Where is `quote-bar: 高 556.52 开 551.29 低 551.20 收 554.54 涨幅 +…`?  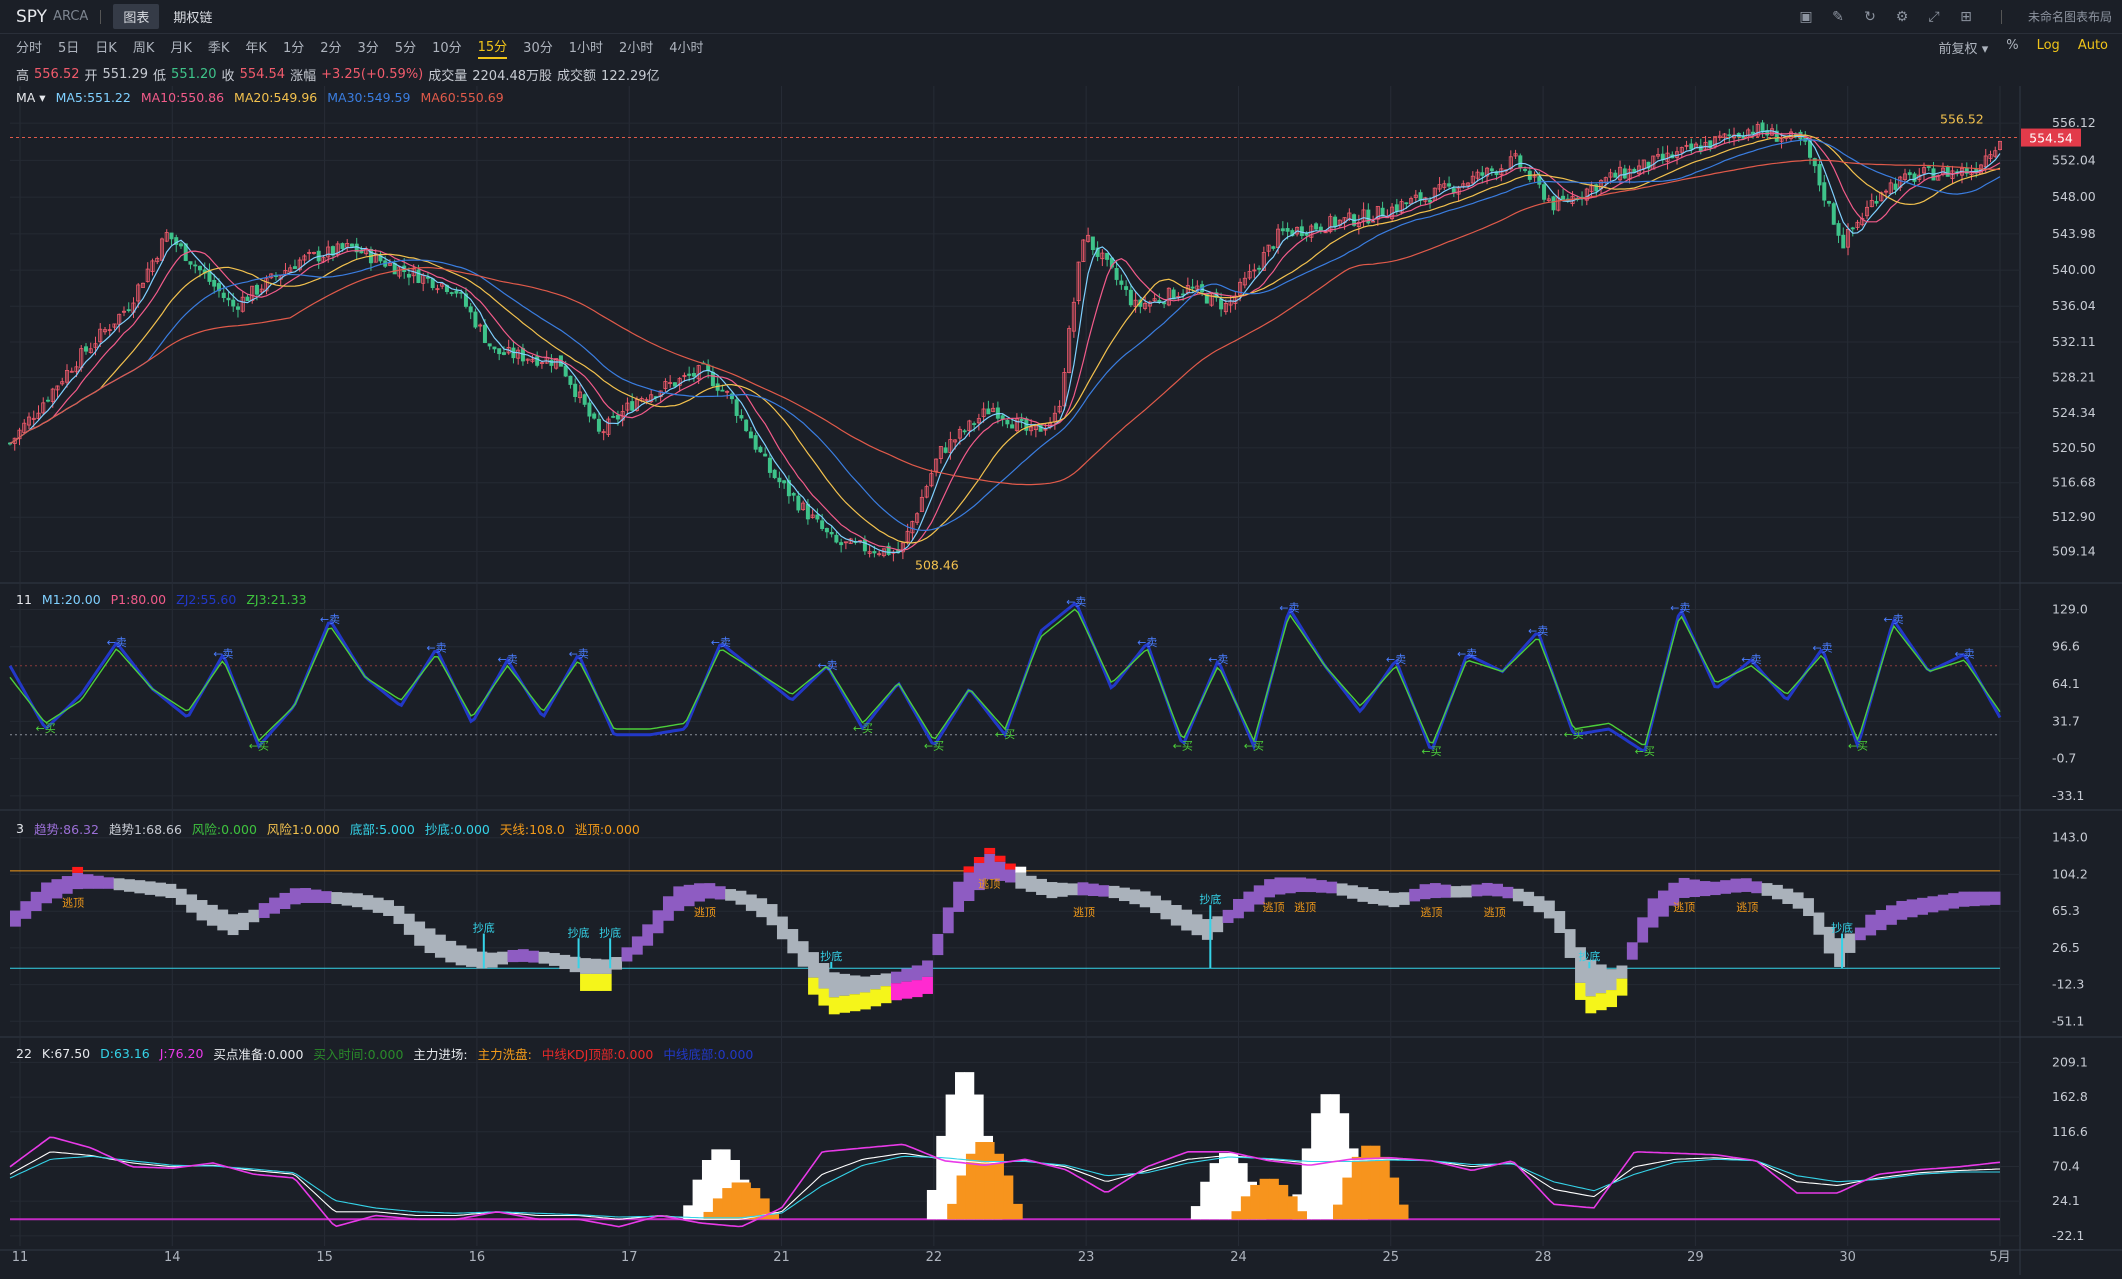 quote-bar: 高 556.52 开 551.29 低 551.20 收 554.54 涨幅 +… is located at coordinates (1061, 74).